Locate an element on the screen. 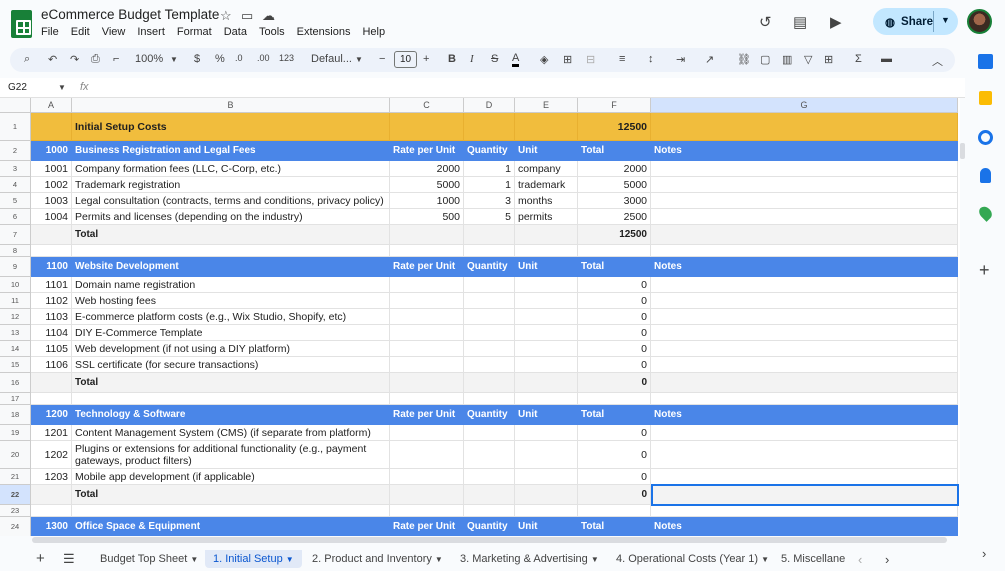 Image resolution: width=1005 pixels, height=571 pixels. cell: 1300 is located at coordinates (51, 526).